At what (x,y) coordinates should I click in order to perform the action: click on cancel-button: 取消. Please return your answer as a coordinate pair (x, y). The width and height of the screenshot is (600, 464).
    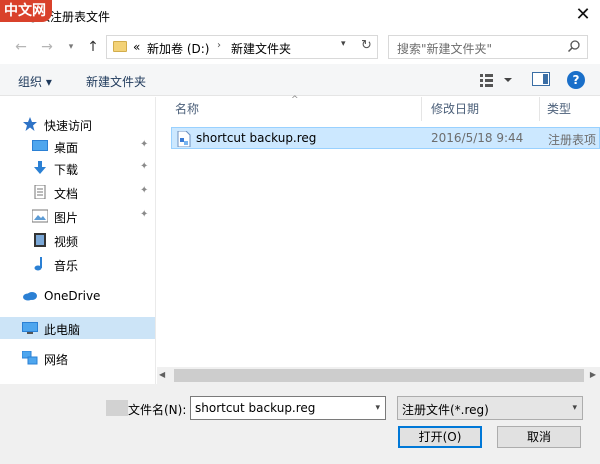
    Looking at the image, I should click on (539, 437).